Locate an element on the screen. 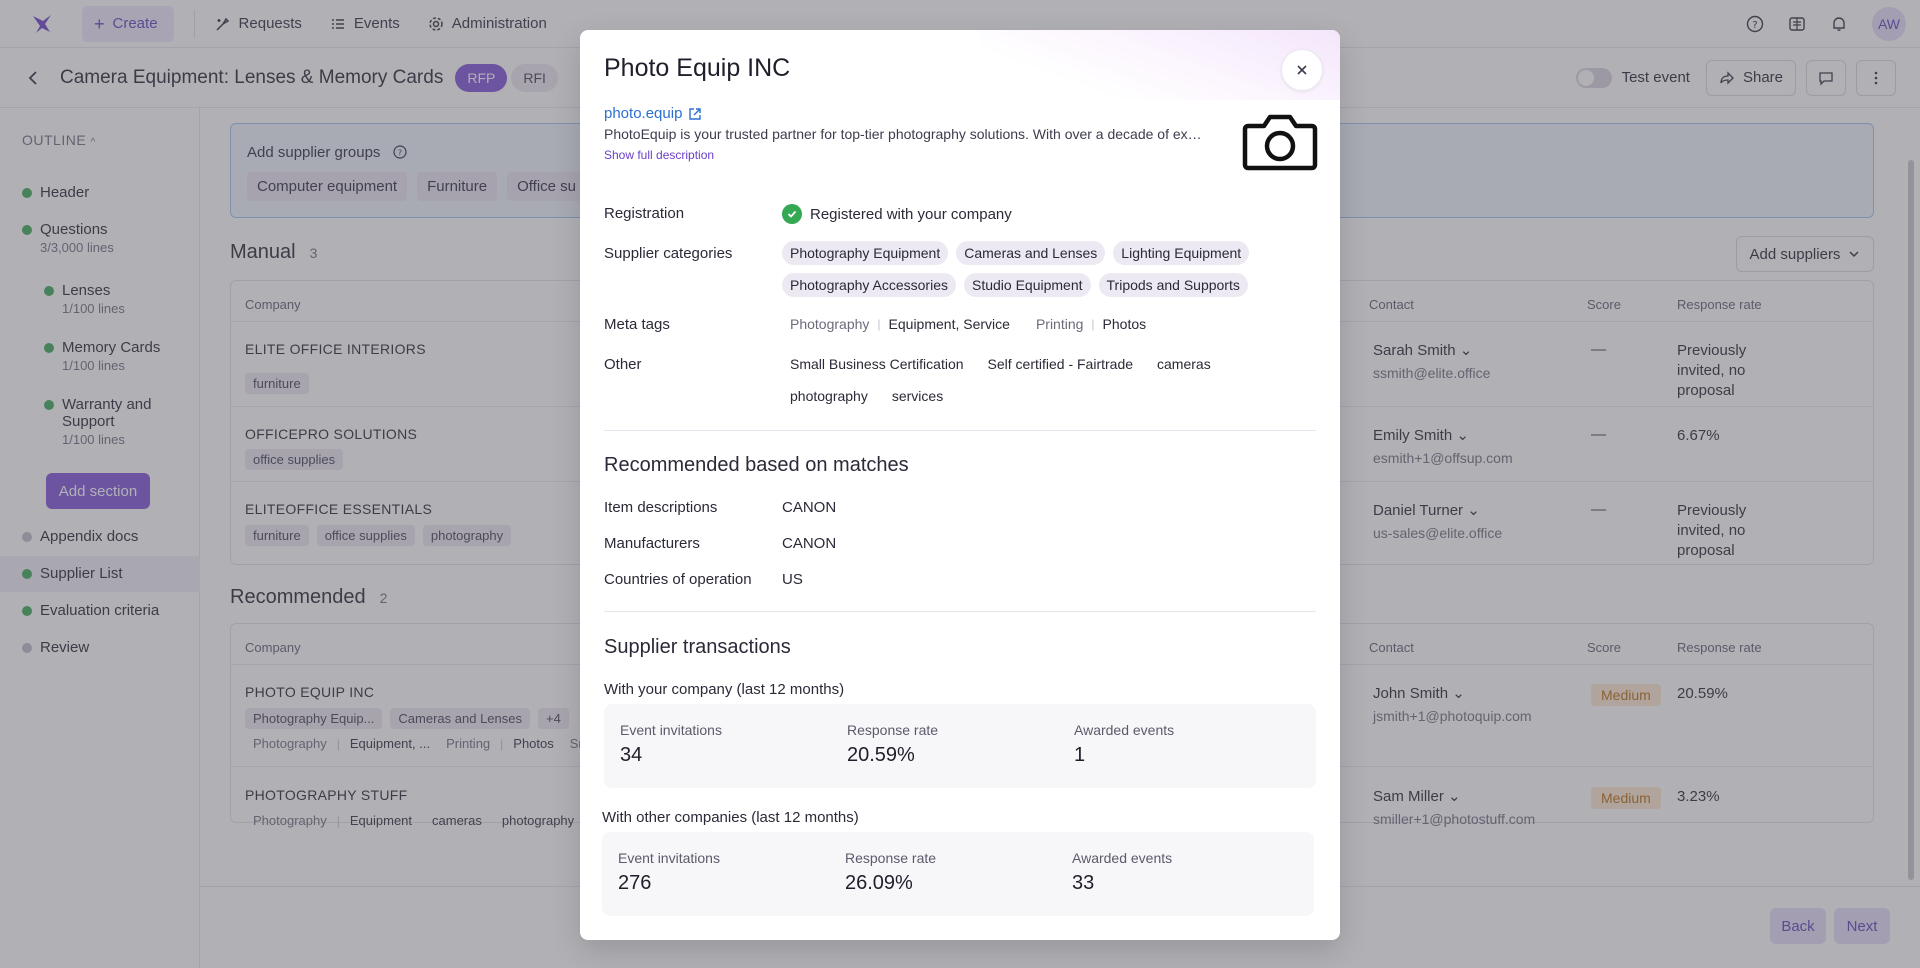 The width and height of the screenshot is (1920, 968). check-badge-icon is located at coordinates (792, 214).